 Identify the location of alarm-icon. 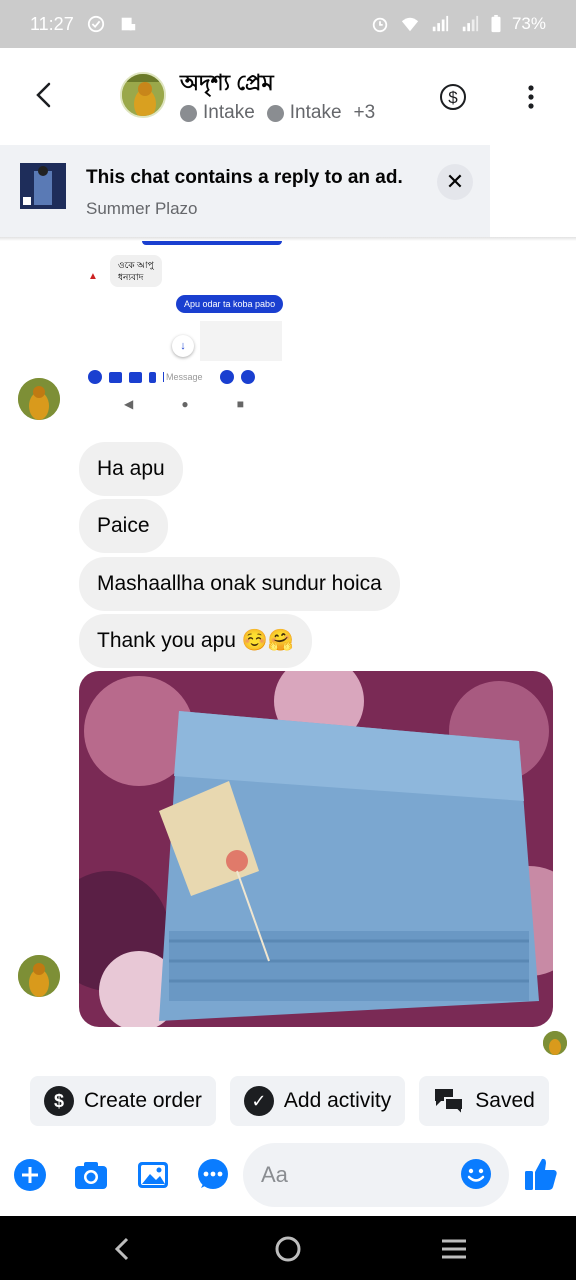
(380, 25).